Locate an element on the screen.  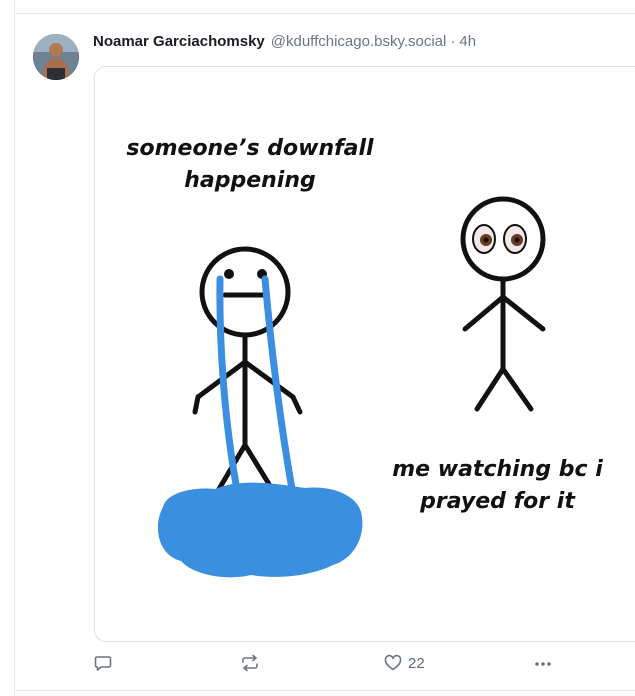
avatar is located at coordinates (56, 57).